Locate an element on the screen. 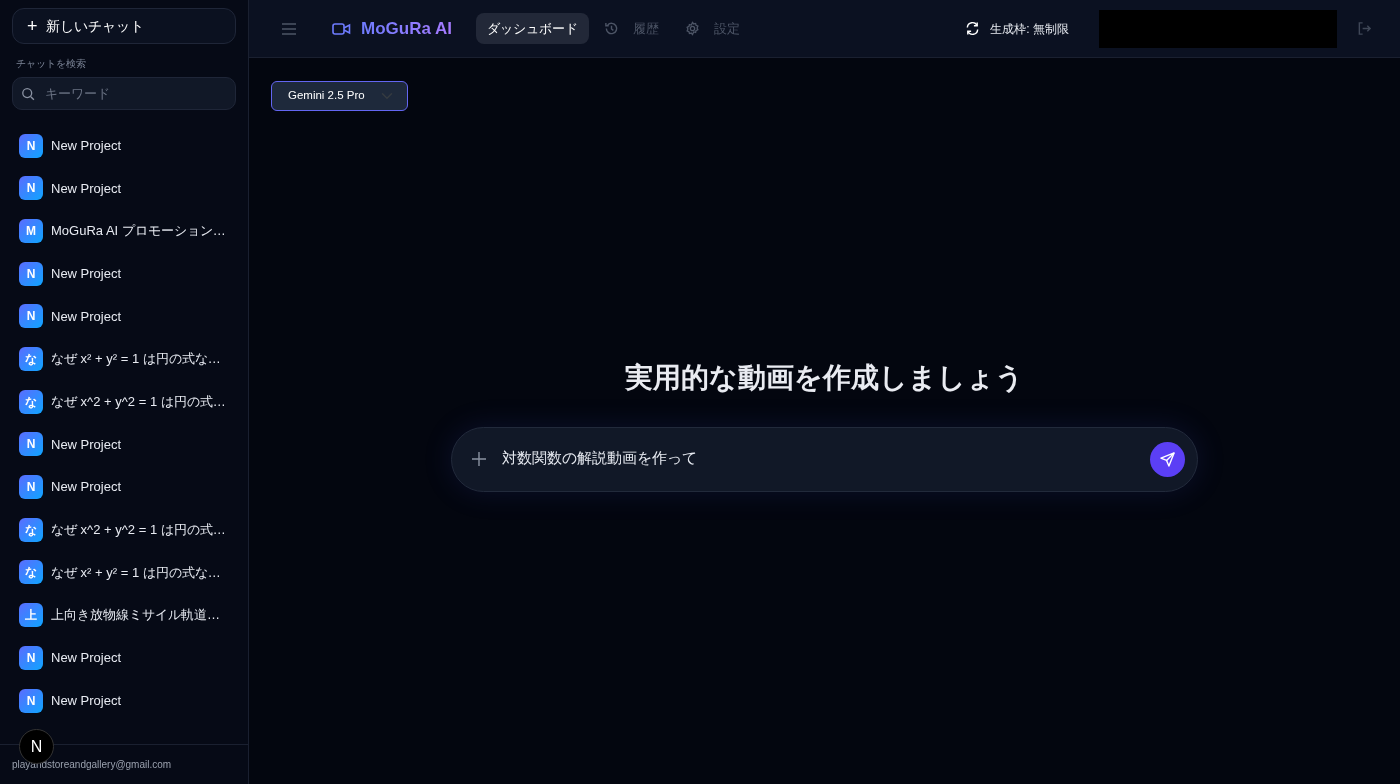 The width and height of the screenshot is (1400, 784). history-icon is located at coordinates (611, 28).